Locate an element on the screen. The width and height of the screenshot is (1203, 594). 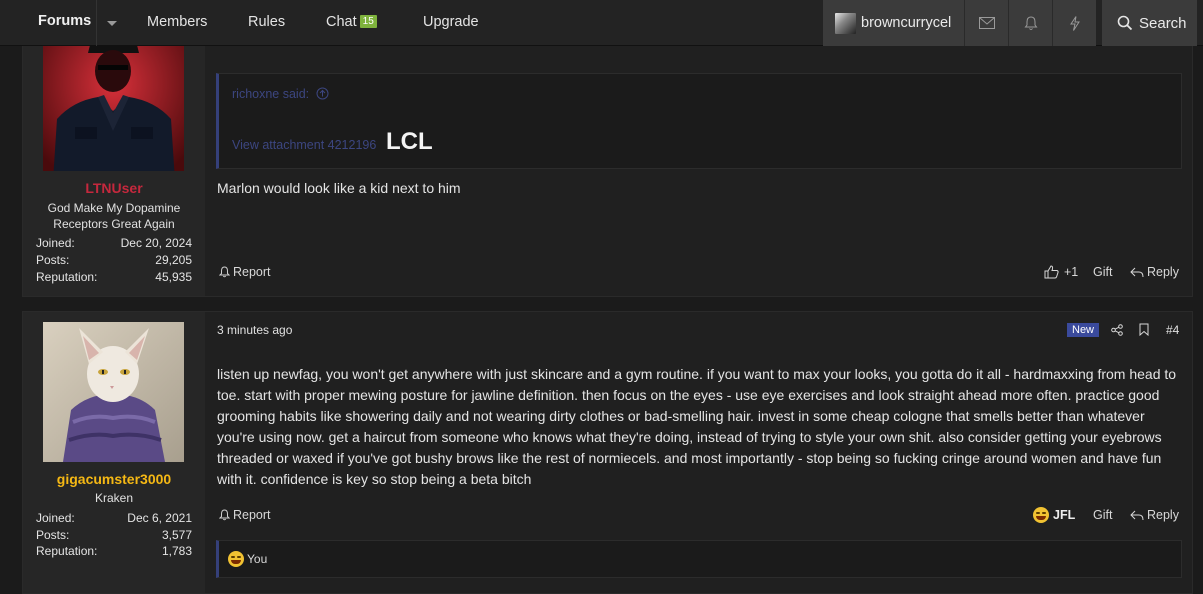
stat-value: Dec 6, 2021 is located at coordinates (159, 518).